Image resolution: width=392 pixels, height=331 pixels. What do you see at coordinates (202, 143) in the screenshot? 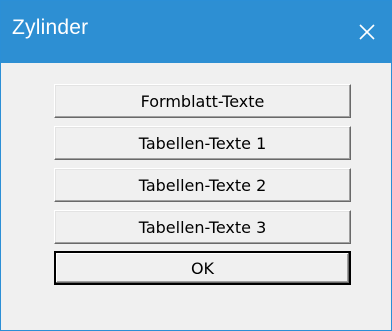
I see `tabellen-texte-1-button: Tabellen-Texte 1` at bounding box center [202, 143].